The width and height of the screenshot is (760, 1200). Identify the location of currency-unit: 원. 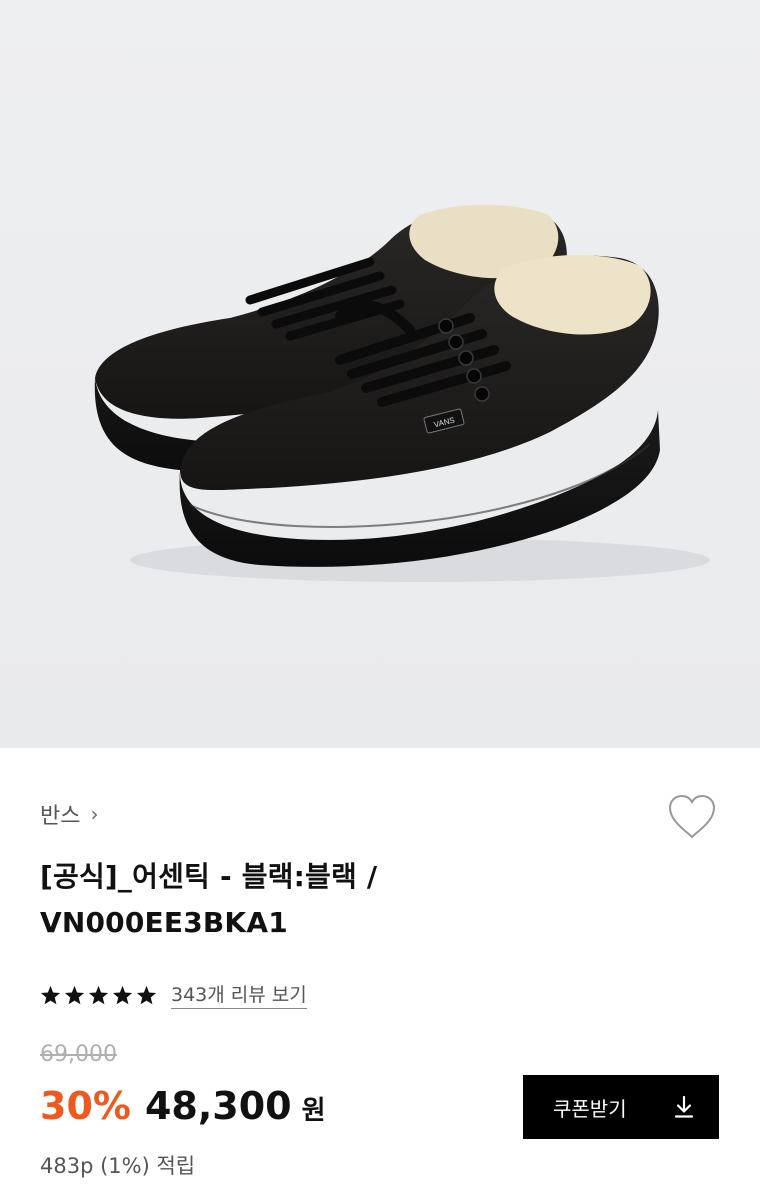
(313, 1111).